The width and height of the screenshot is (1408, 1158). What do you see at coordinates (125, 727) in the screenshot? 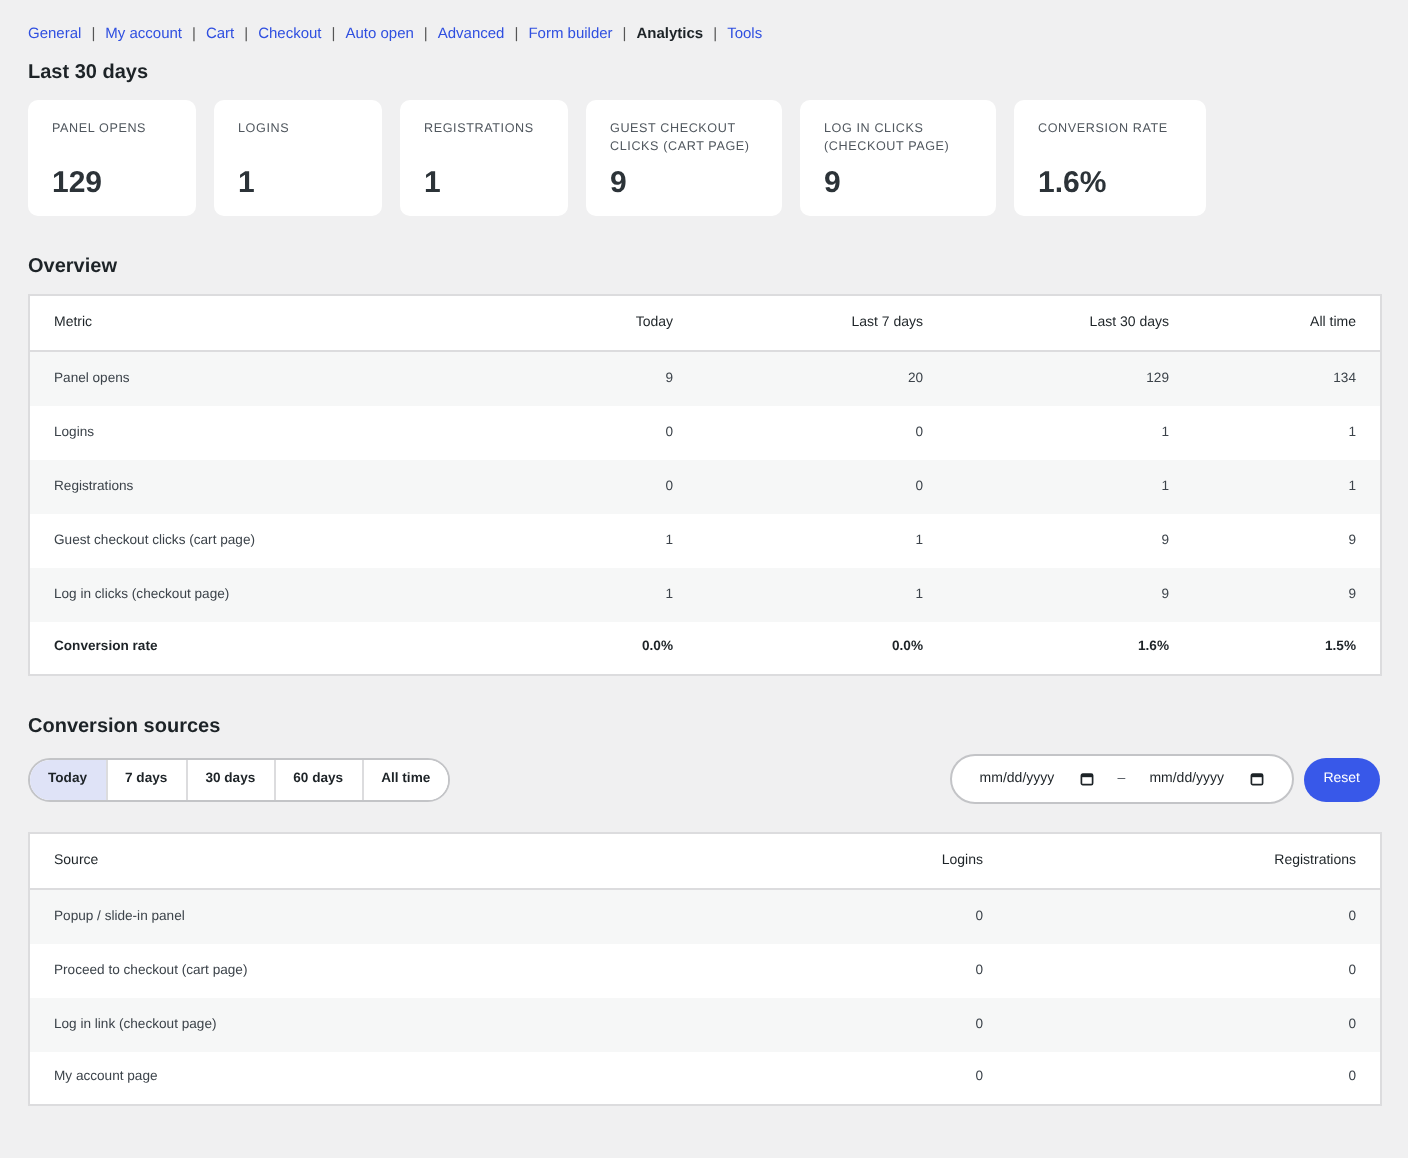
I see `section-title: Conversion sources` at bounding box center [125, 727].